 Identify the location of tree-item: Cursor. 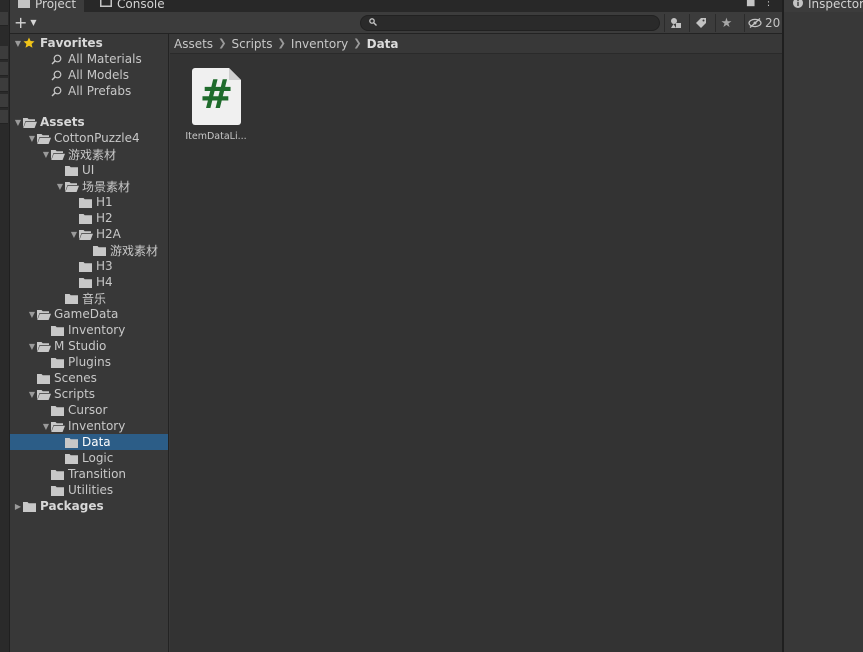
(89, 410).